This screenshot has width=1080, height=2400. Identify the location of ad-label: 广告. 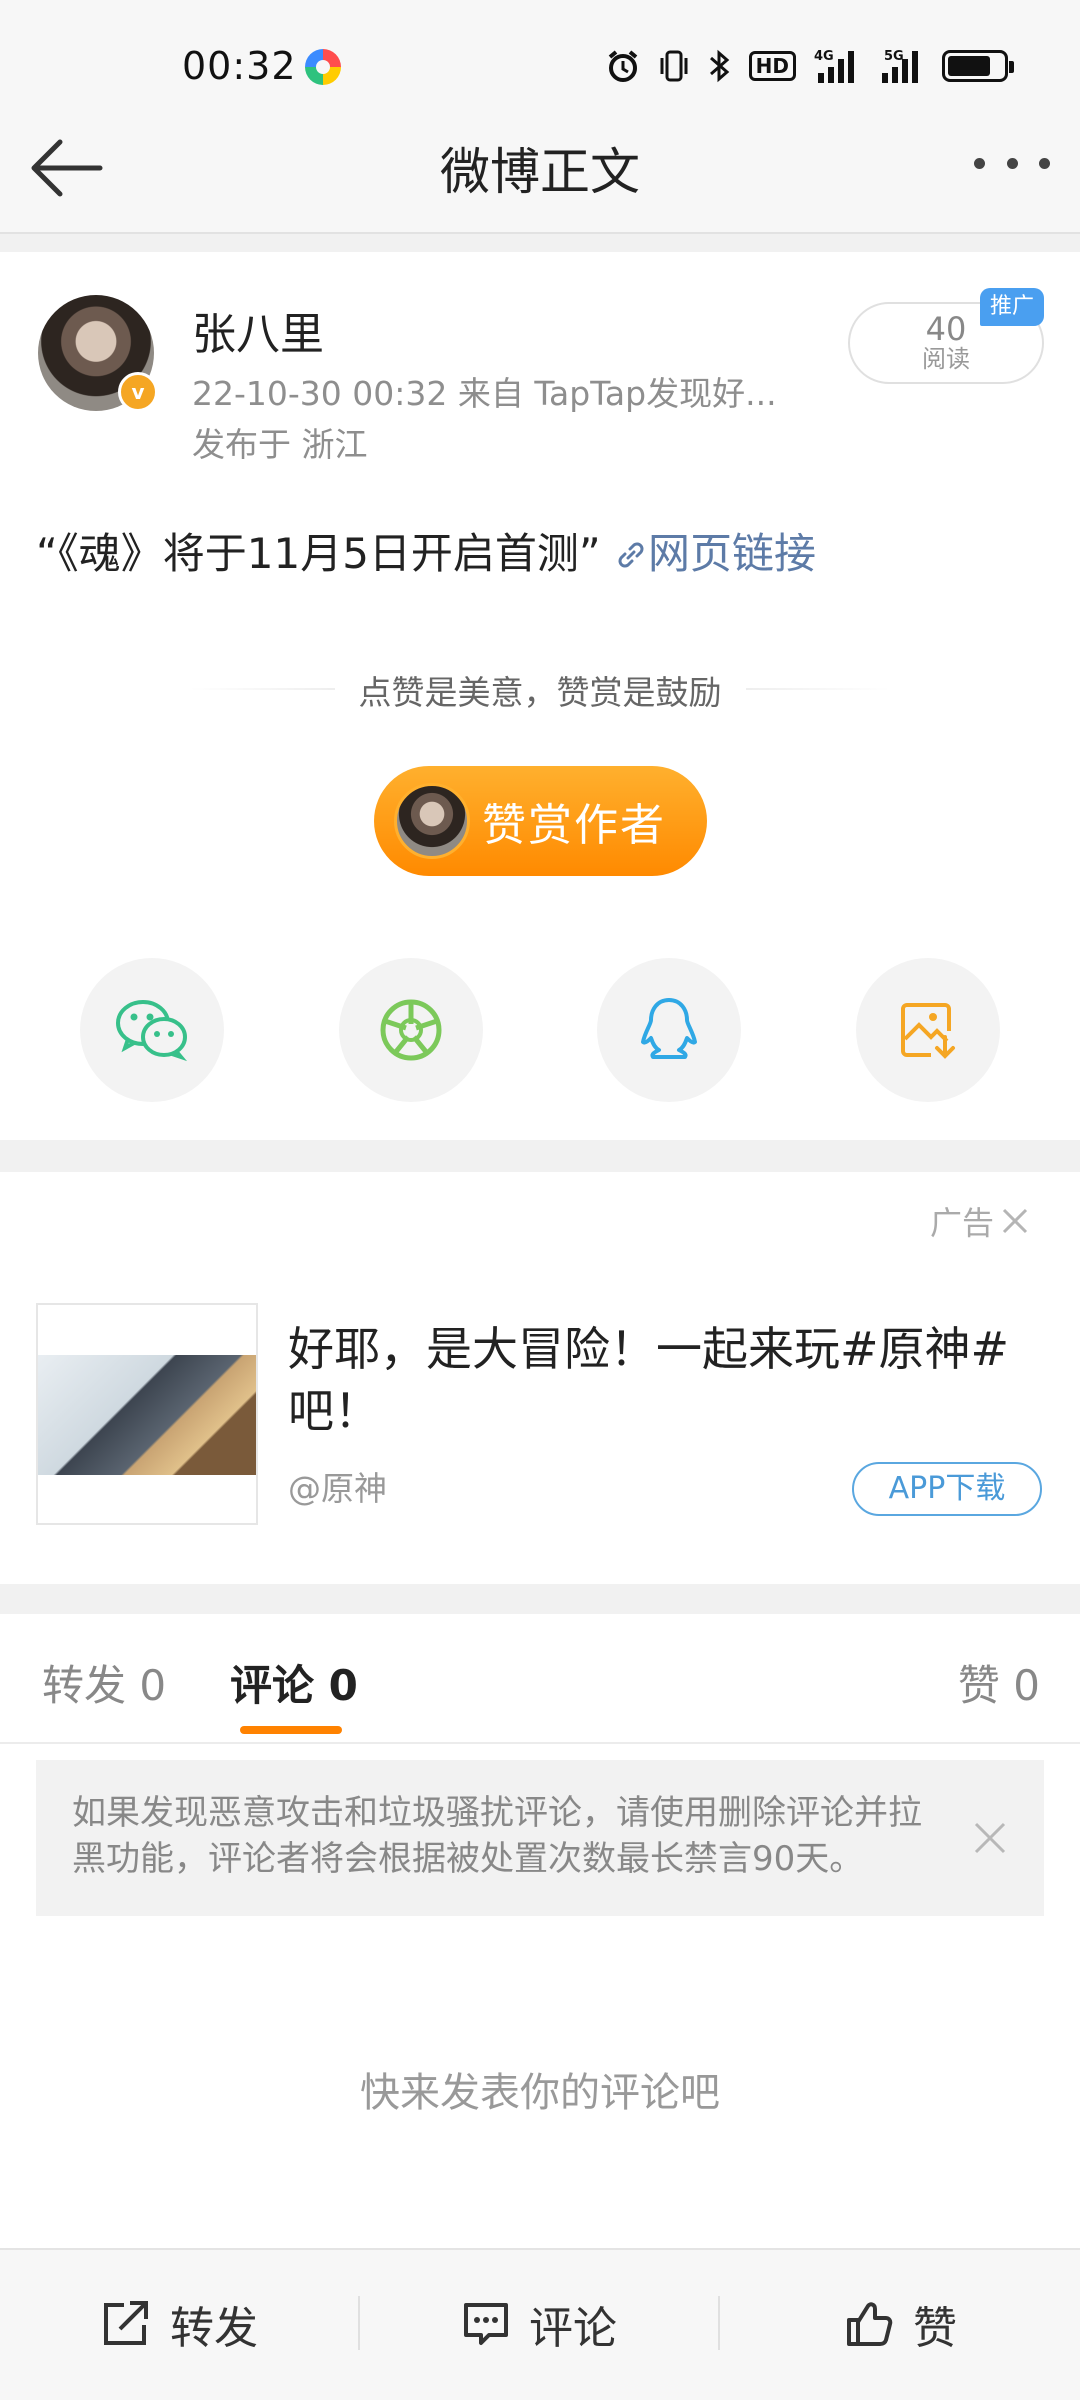
(962, 1223).